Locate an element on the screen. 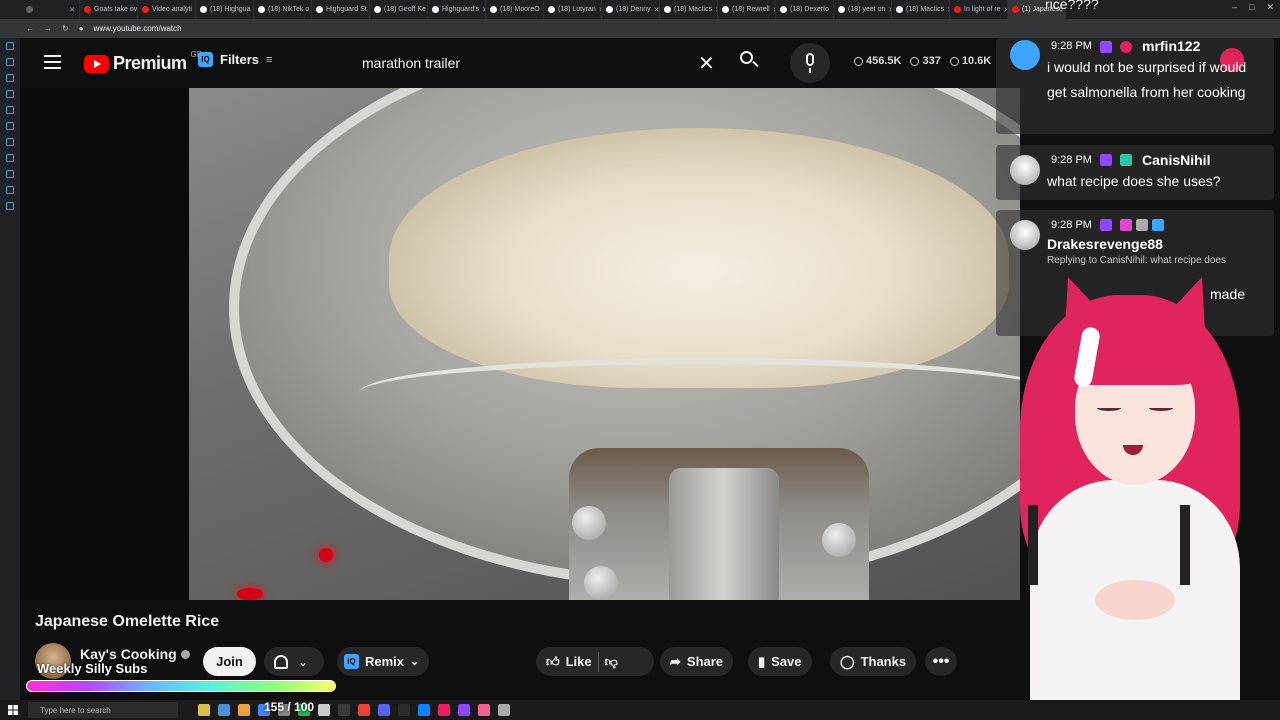  browser-tab: (18) yeet on✕ is located at coordinates (863, 9).